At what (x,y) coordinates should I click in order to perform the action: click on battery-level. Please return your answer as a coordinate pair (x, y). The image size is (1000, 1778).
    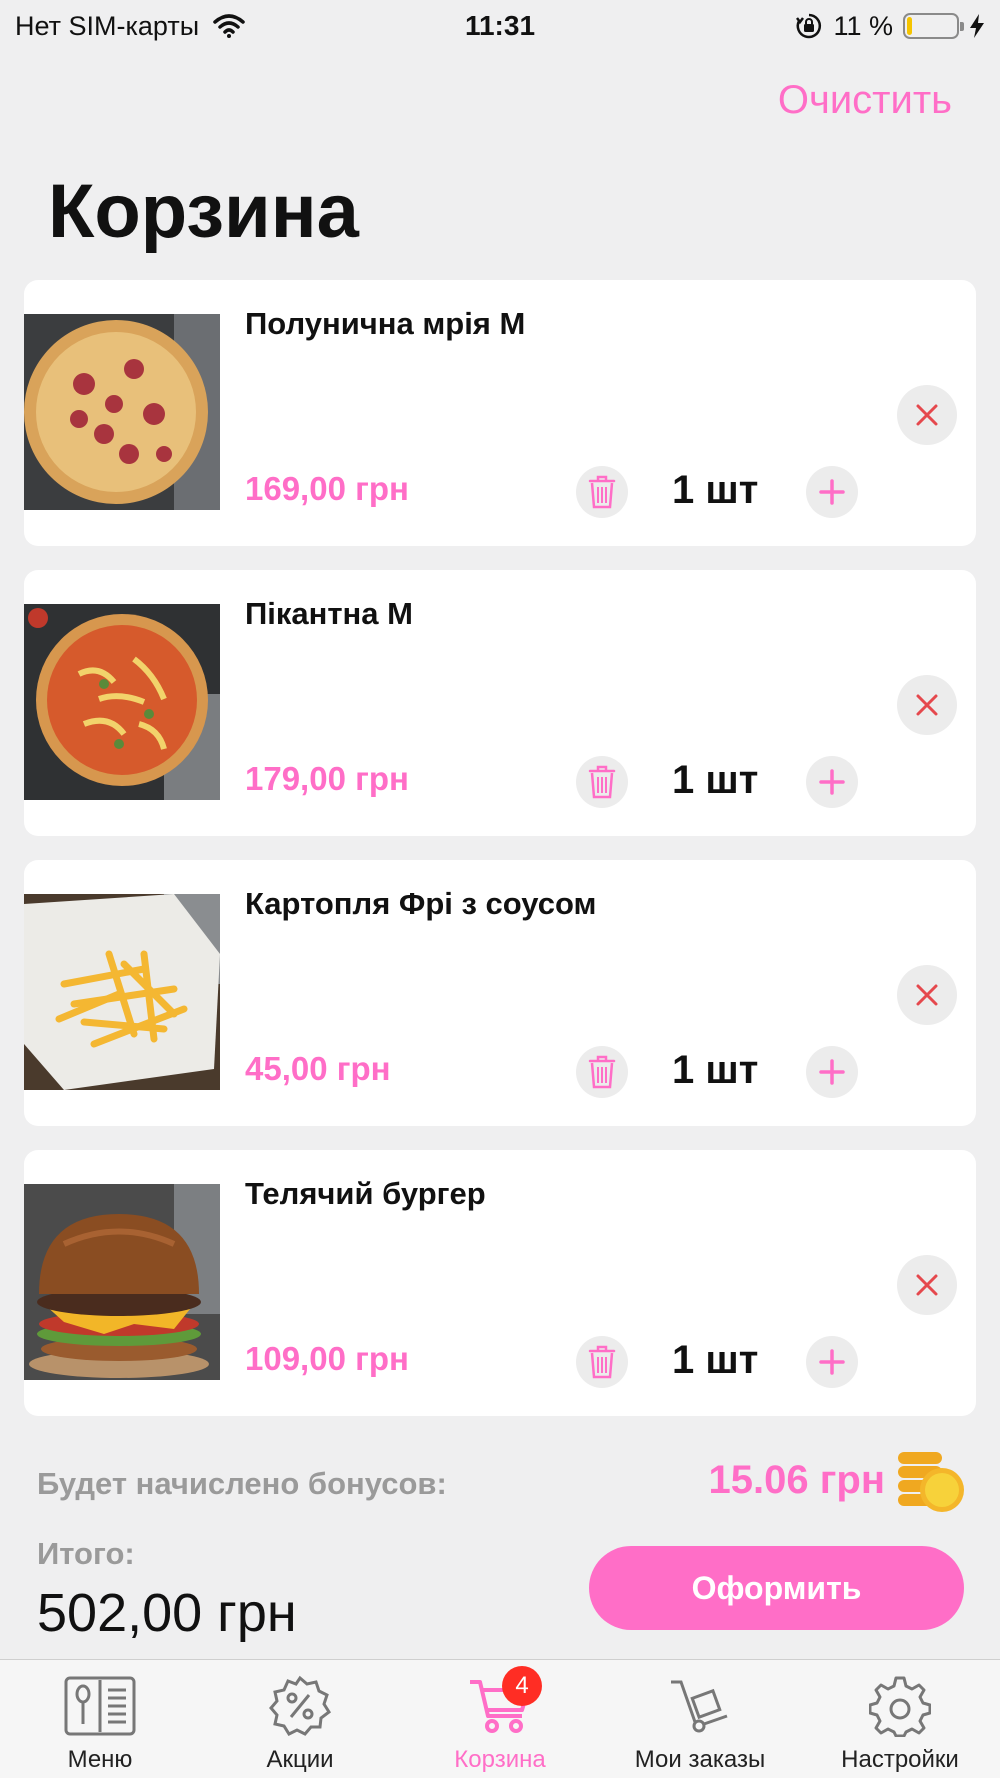
    Looking at the image, I should click on (910, 26).